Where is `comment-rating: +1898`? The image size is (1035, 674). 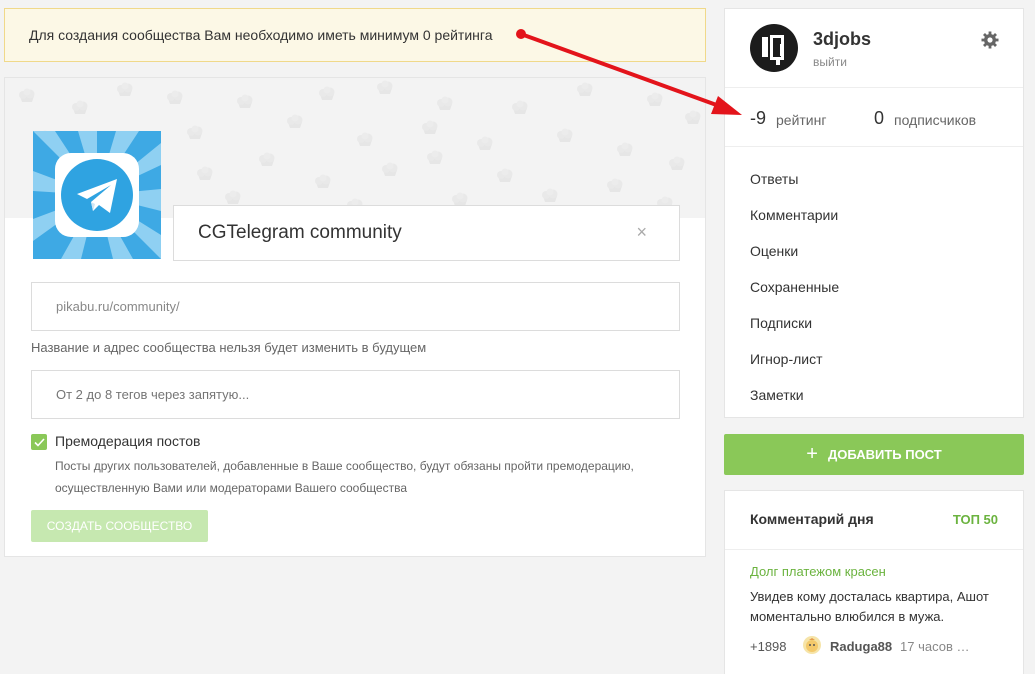 comment-rating: +1898 is located at coordinates (768, 646).